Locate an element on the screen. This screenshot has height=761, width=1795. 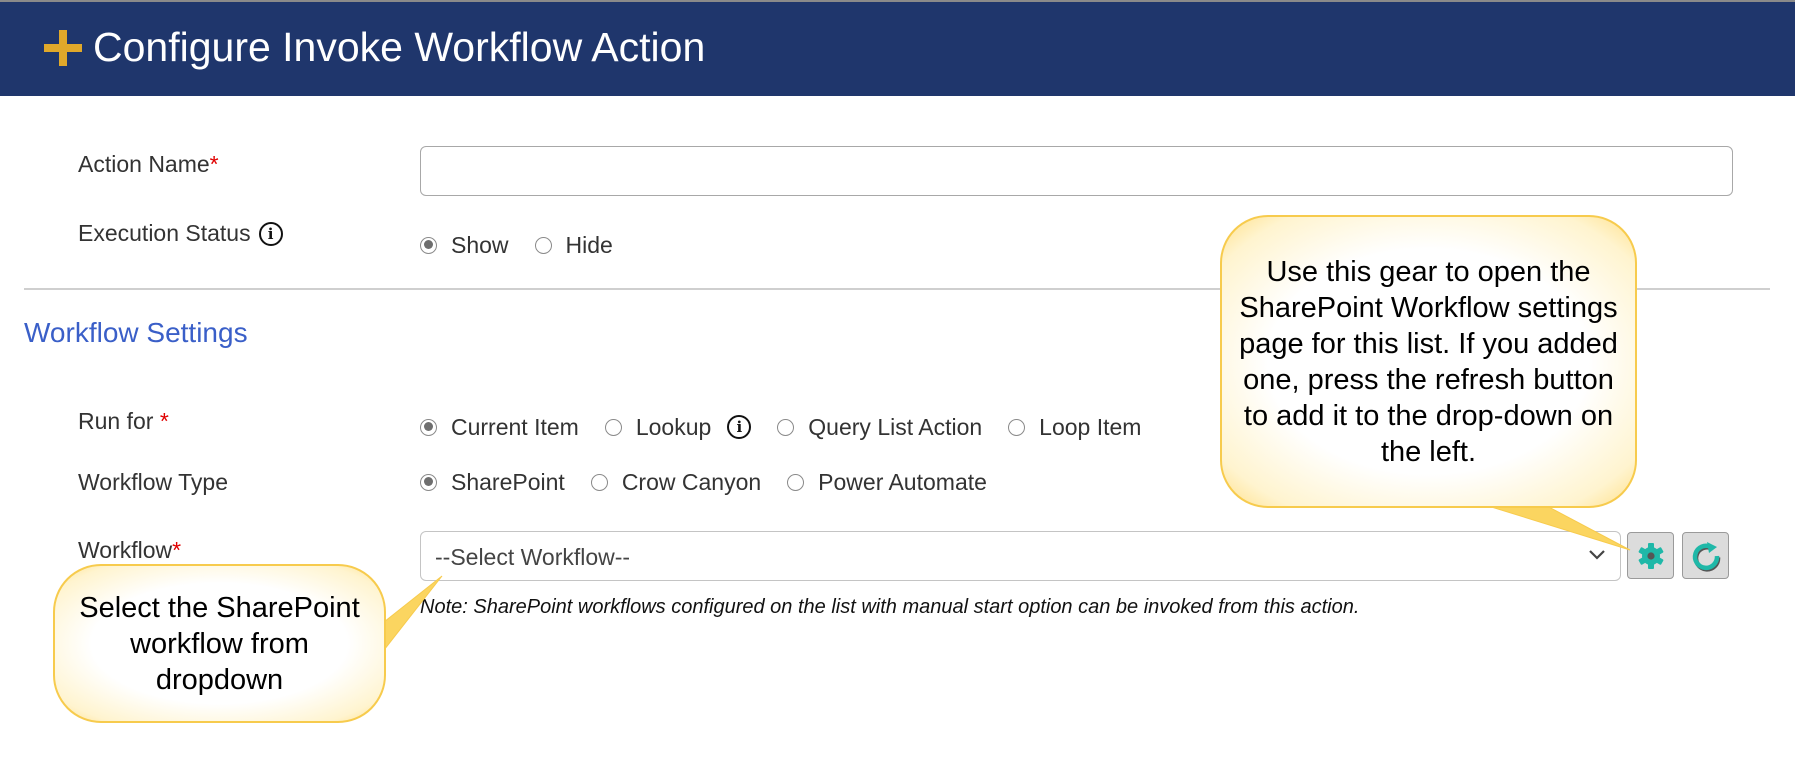
radio-hide: Hide is located at coordinates (573, 245).